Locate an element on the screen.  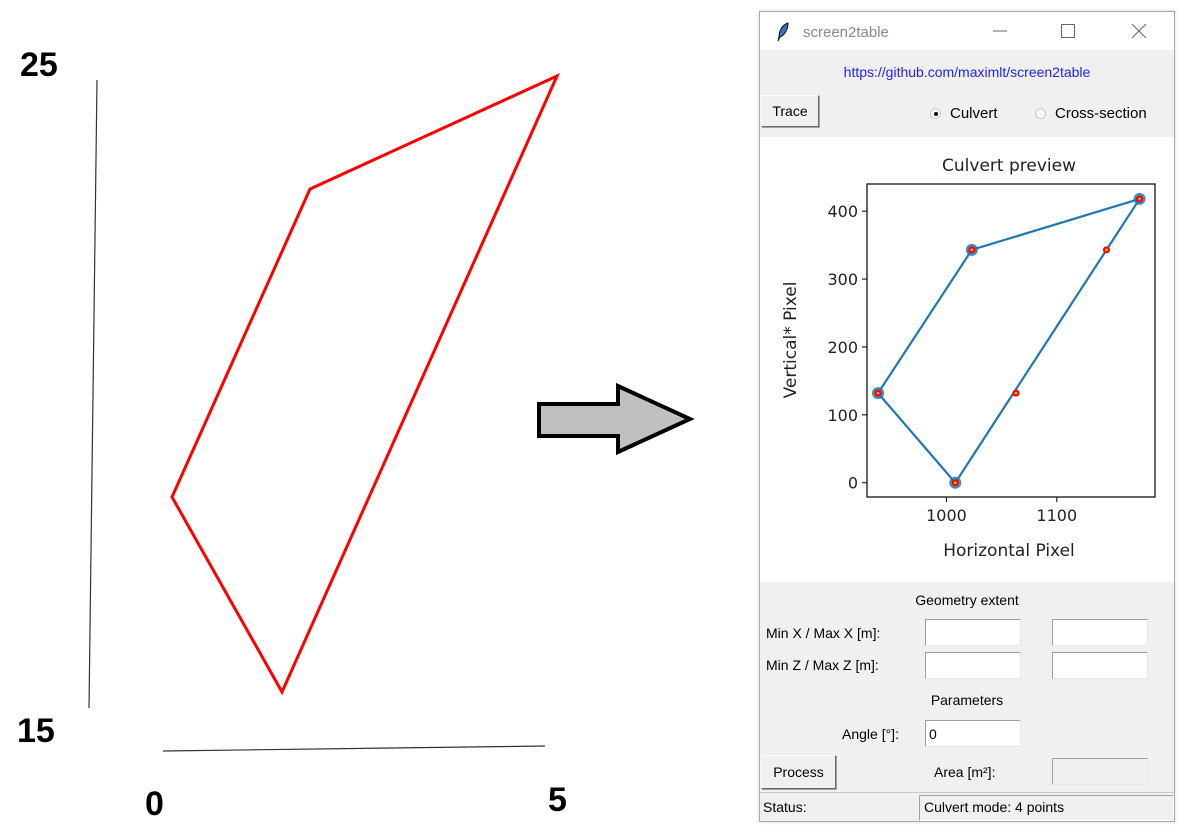
min-max-x-label: Min X / Max X [m]: is located at coordinates (823, 633).